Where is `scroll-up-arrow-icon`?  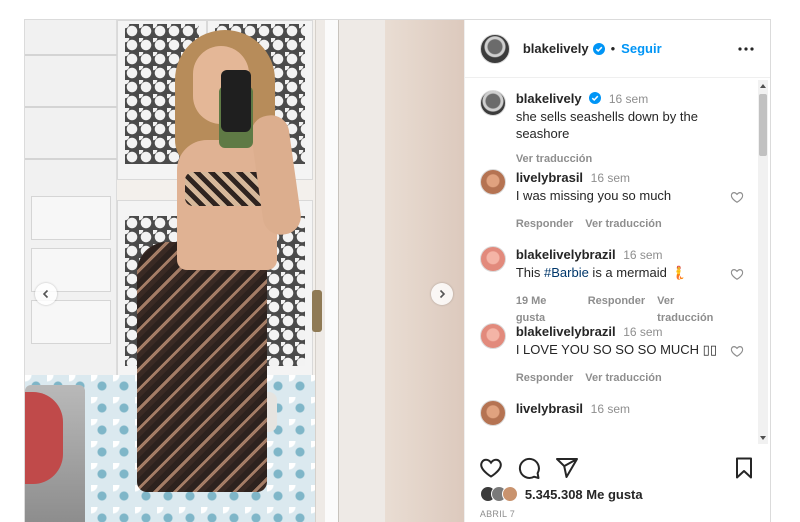
scroll-up-arrow-icon is located at coordinates (763, 86).